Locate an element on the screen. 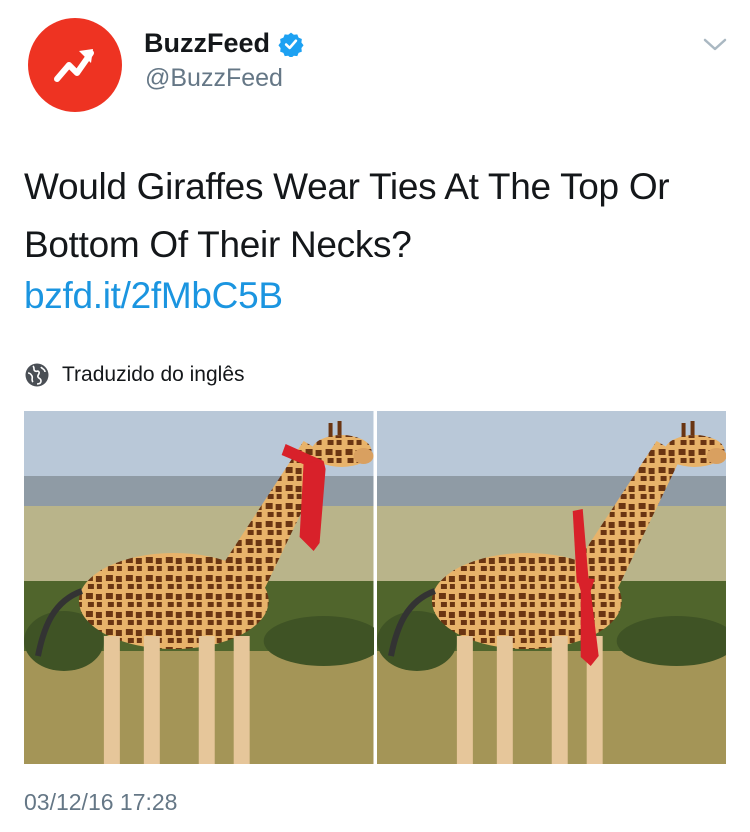 The width and height of the screenshot is (750, 832). translation-label: Traduzido do inglês is located at coordinates (153, 374).